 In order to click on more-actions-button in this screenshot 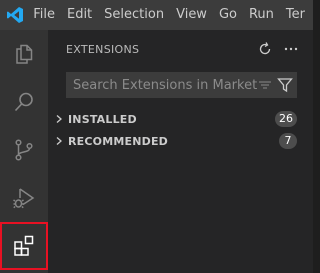, I will do `click(291, 49)`.